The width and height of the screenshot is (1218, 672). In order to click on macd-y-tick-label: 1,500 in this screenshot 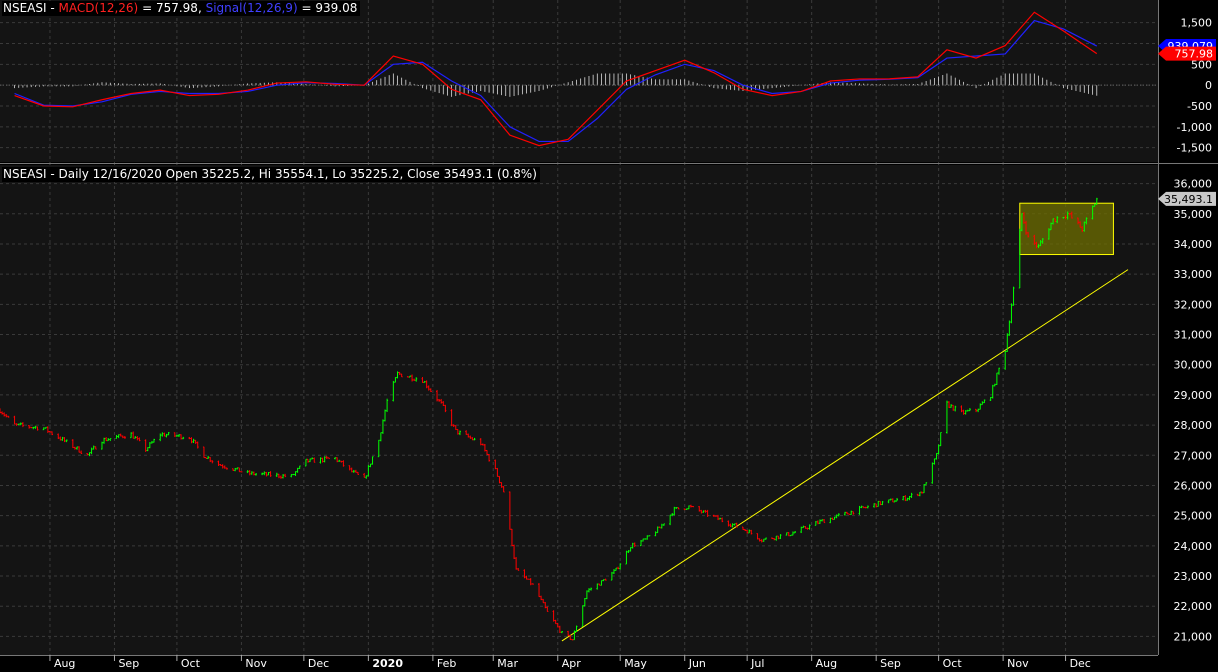, I will do `click(1197, 23)`.